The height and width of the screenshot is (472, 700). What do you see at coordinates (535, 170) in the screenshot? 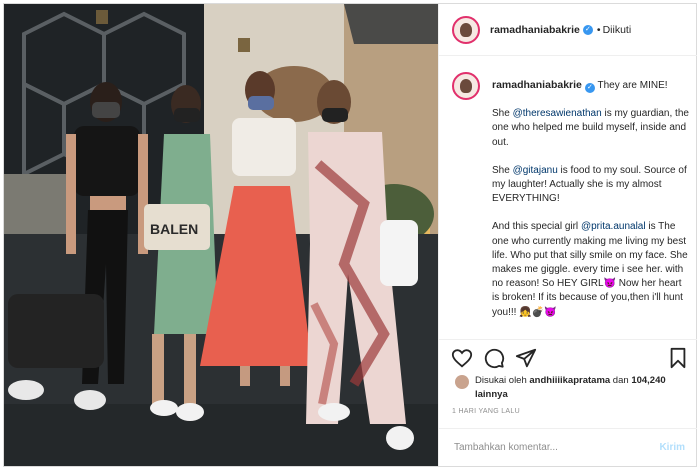
I see `mention-link: @gitajanu` at bounding box center [535, 170].